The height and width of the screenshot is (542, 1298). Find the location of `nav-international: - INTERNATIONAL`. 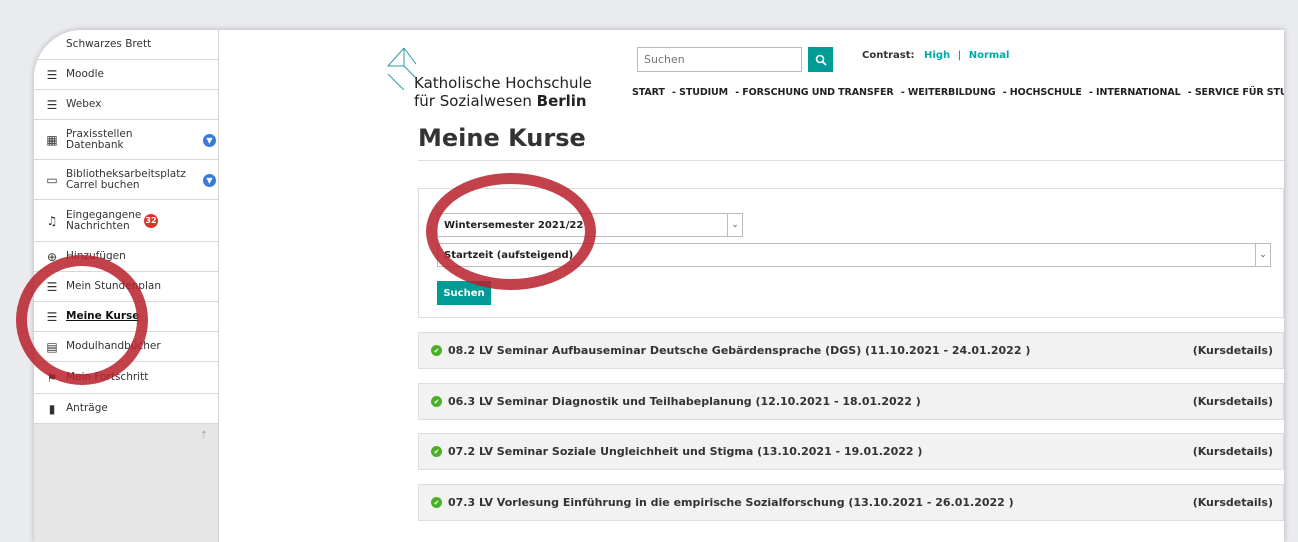

nav-international: - INTERNATIONAL is located at coordinates (1135, 92).